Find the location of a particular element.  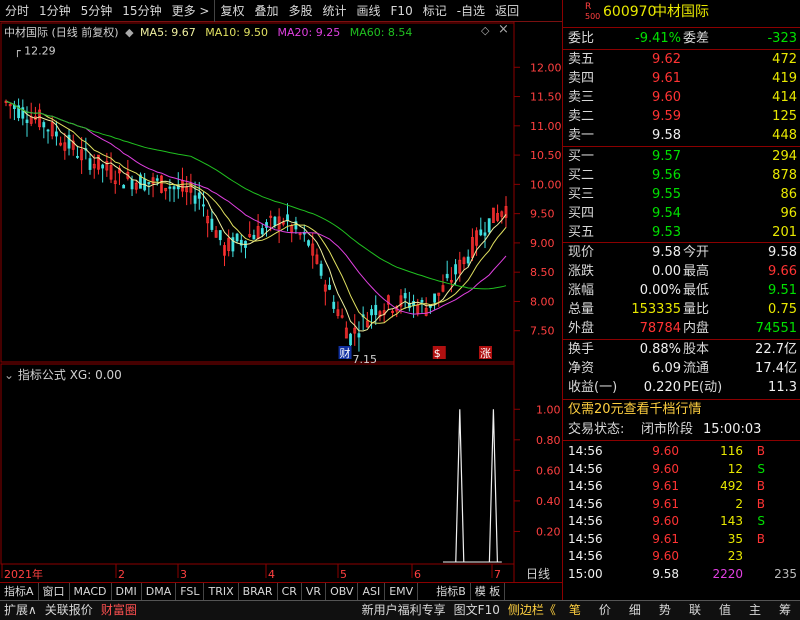

status-right-4: 联 is located at coordinates (695, 610).